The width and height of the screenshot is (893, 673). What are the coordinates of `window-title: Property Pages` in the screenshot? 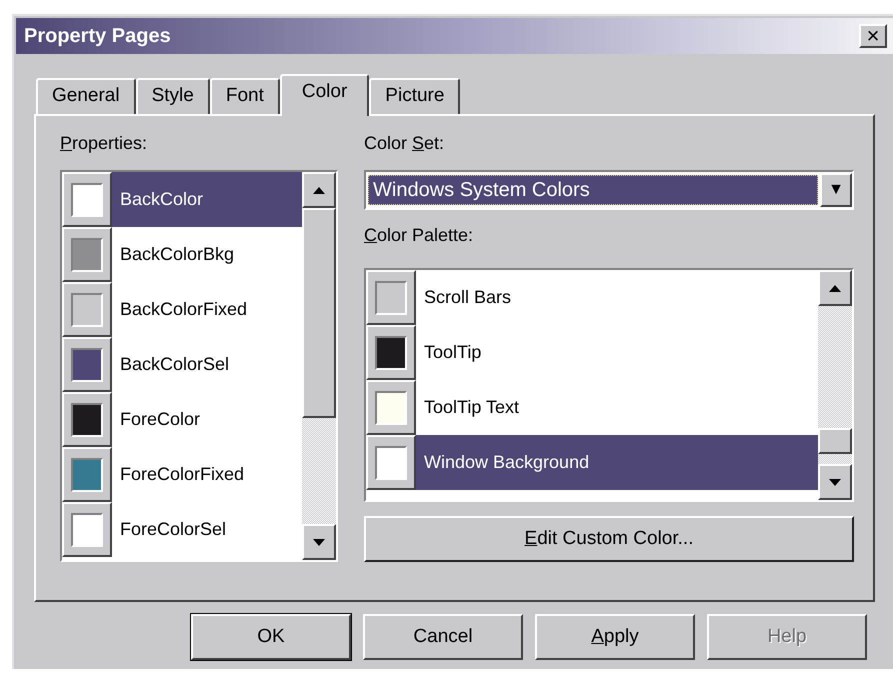 It's located at (97, 36).